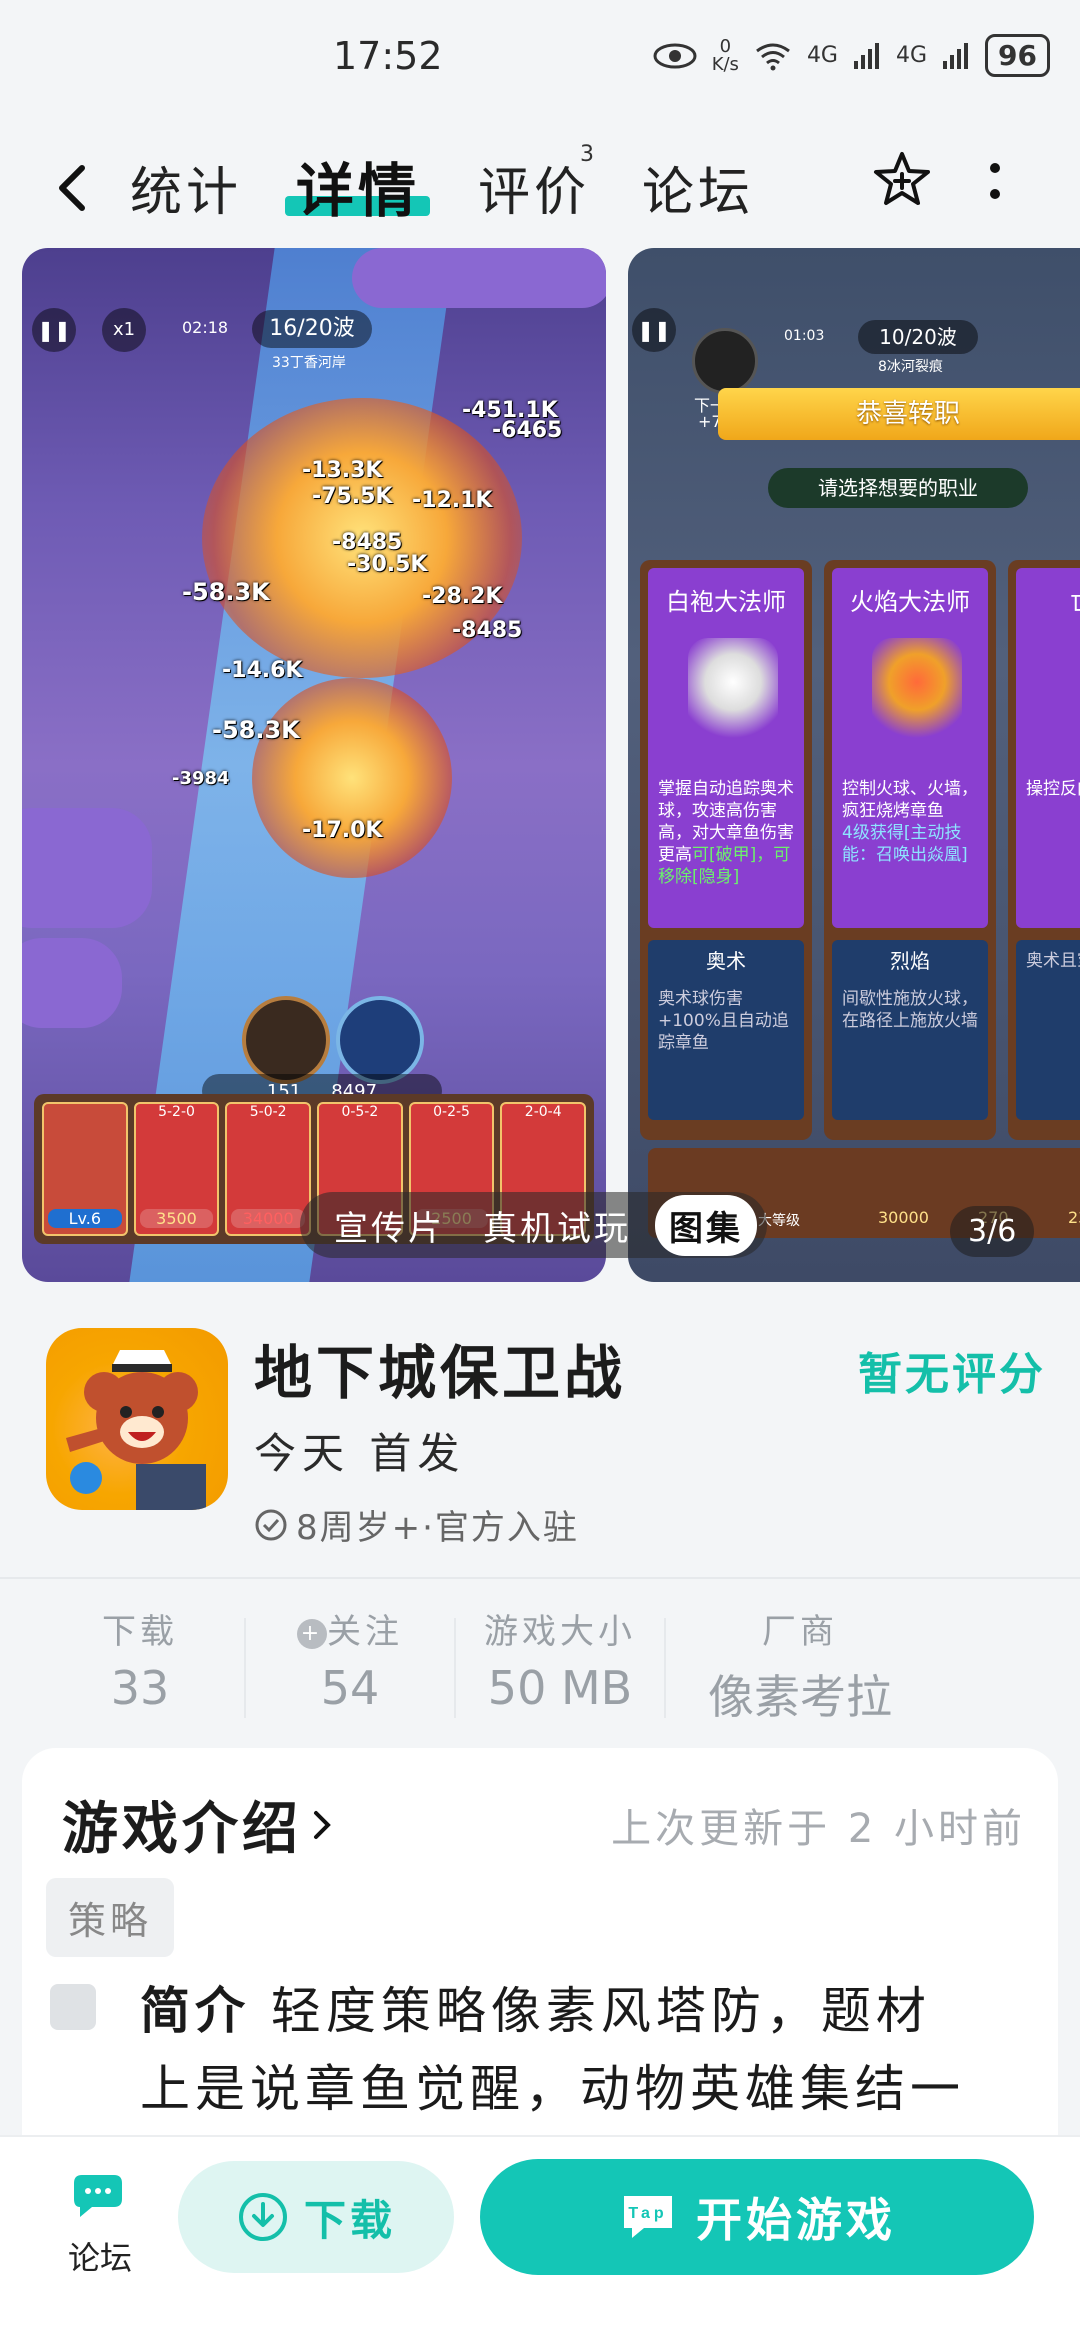  Describe the element at coordinates (540, 1578) in the screenshot. I see `section-divider` at that location.